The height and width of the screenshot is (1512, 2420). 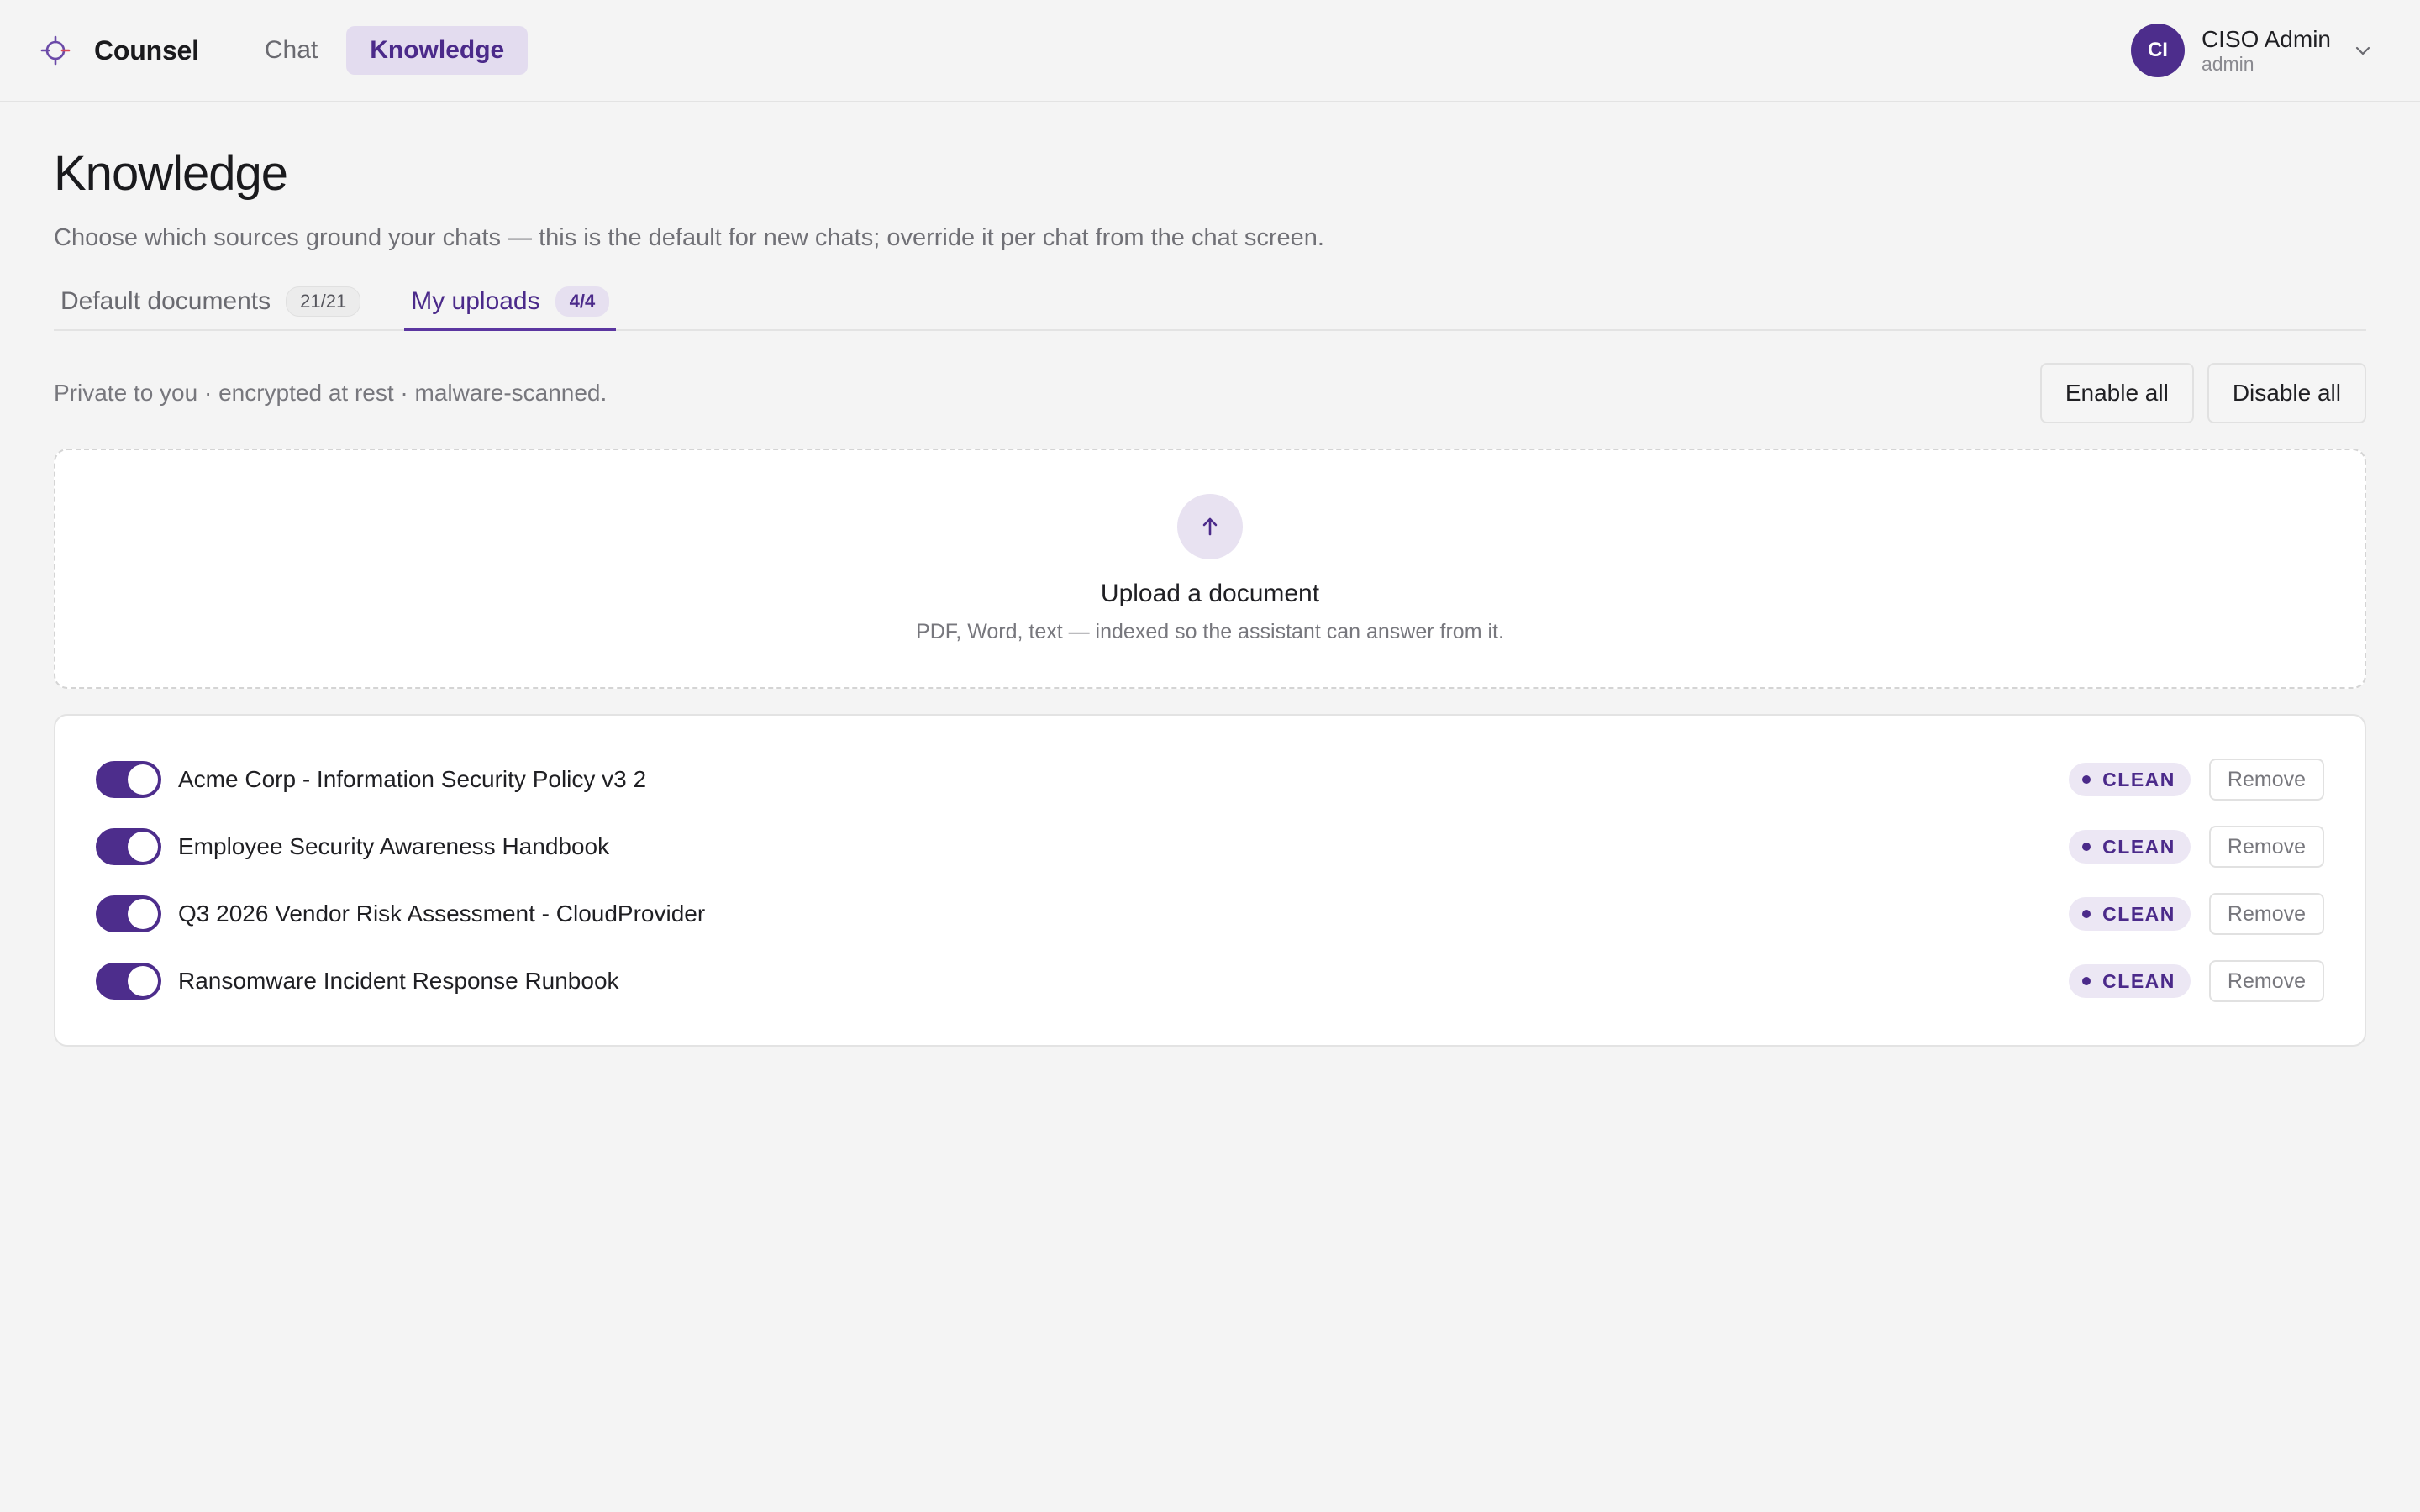 I want to click on tab-count-badge: 21/21, so click(x=323, y=301).